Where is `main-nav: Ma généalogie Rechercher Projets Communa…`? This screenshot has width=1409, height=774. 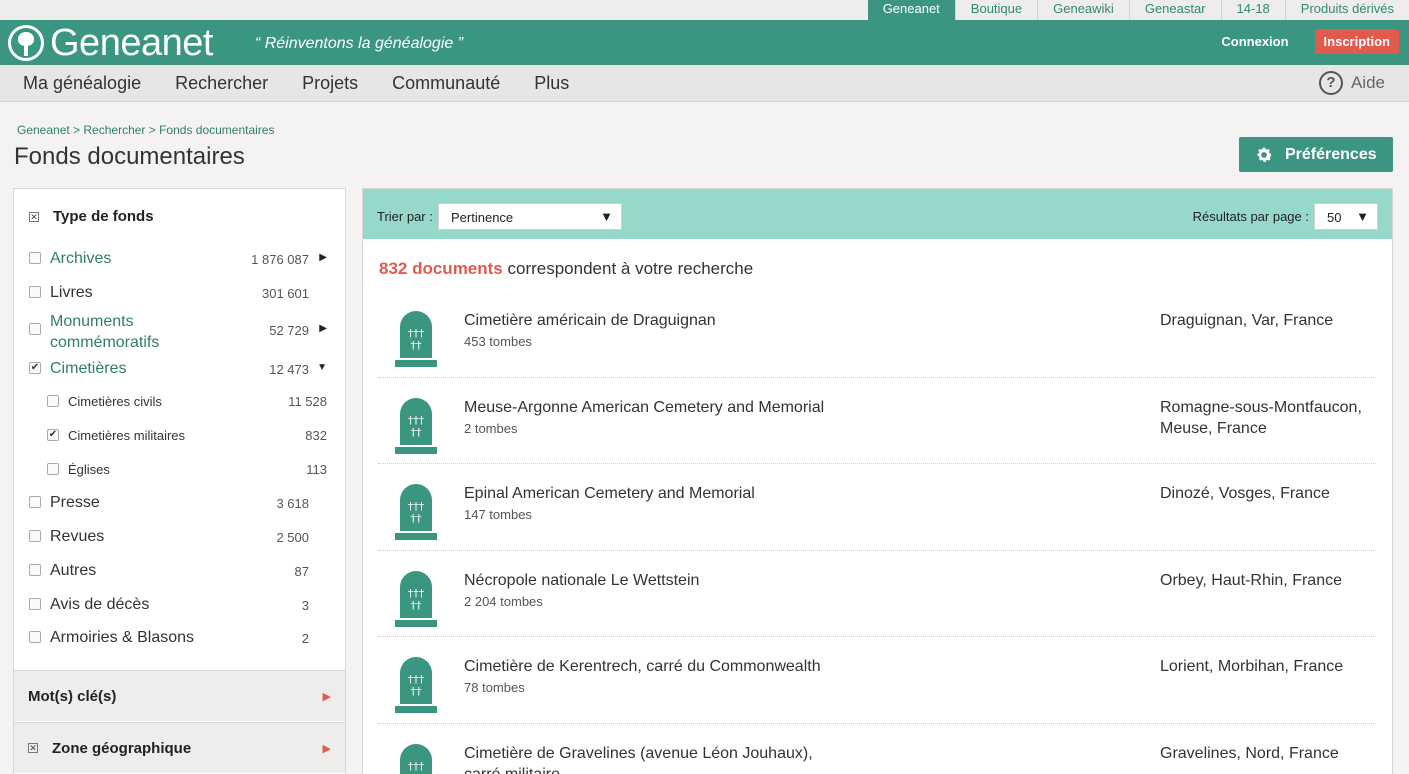 main-nav: Ma généalogie Rechercher Projets Communa… is located at coordinates (704, 83).